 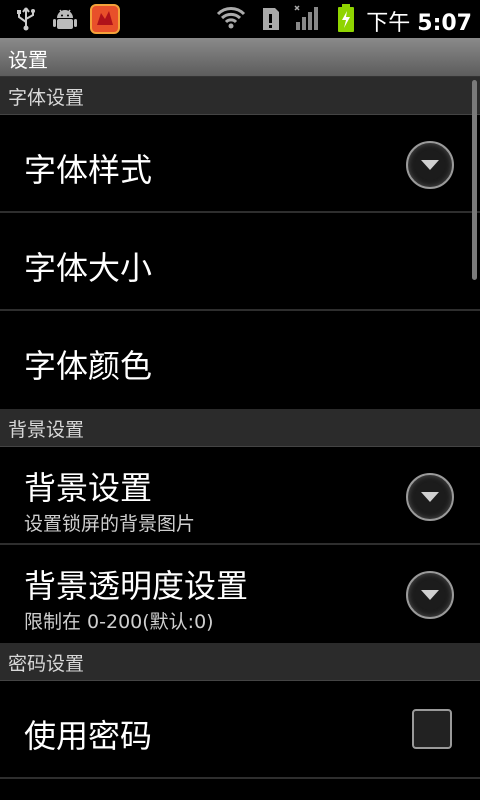 I want to click on font-style-title: 字体样式, so click(x=88, y=170).